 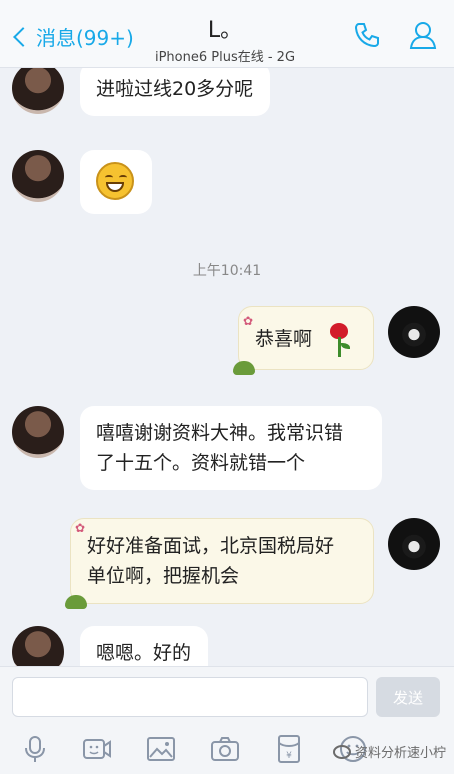 What do you see at coordinates (163, 576) in the screenshot?
I see `message-text-line: 单位啊，把握机会` at bounding box center [163, 576].